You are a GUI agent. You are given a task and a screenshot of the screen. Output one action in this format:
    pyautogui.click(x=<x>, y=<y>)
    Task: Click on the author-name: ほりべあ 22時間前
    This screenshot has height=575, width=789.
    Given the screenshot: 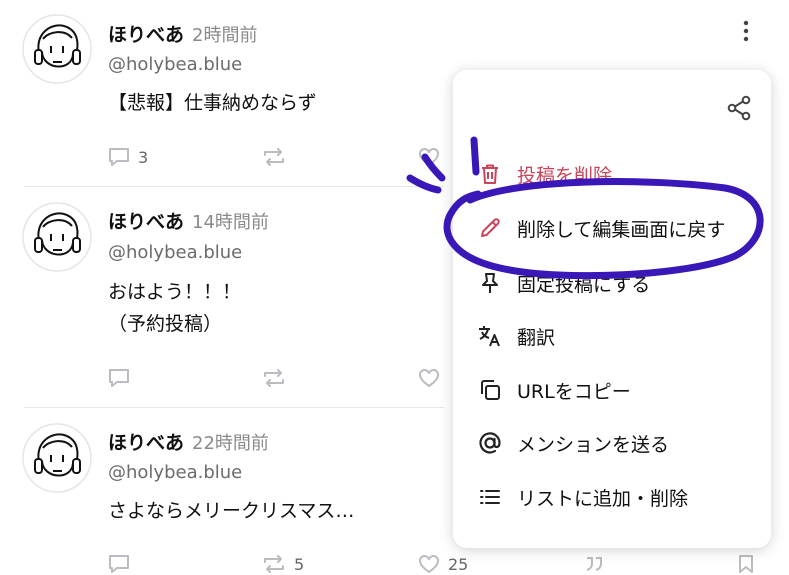 What is the action you would take?
    pyautogui.click(x=188, y=441)
    